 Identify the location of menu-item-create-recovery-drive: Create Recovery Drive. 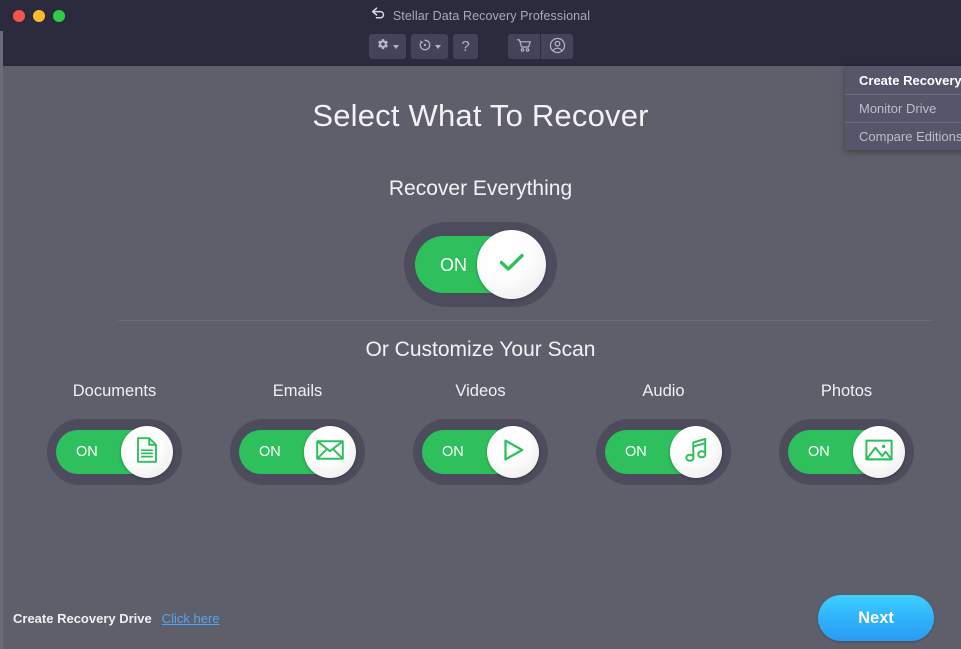
(903, 80).